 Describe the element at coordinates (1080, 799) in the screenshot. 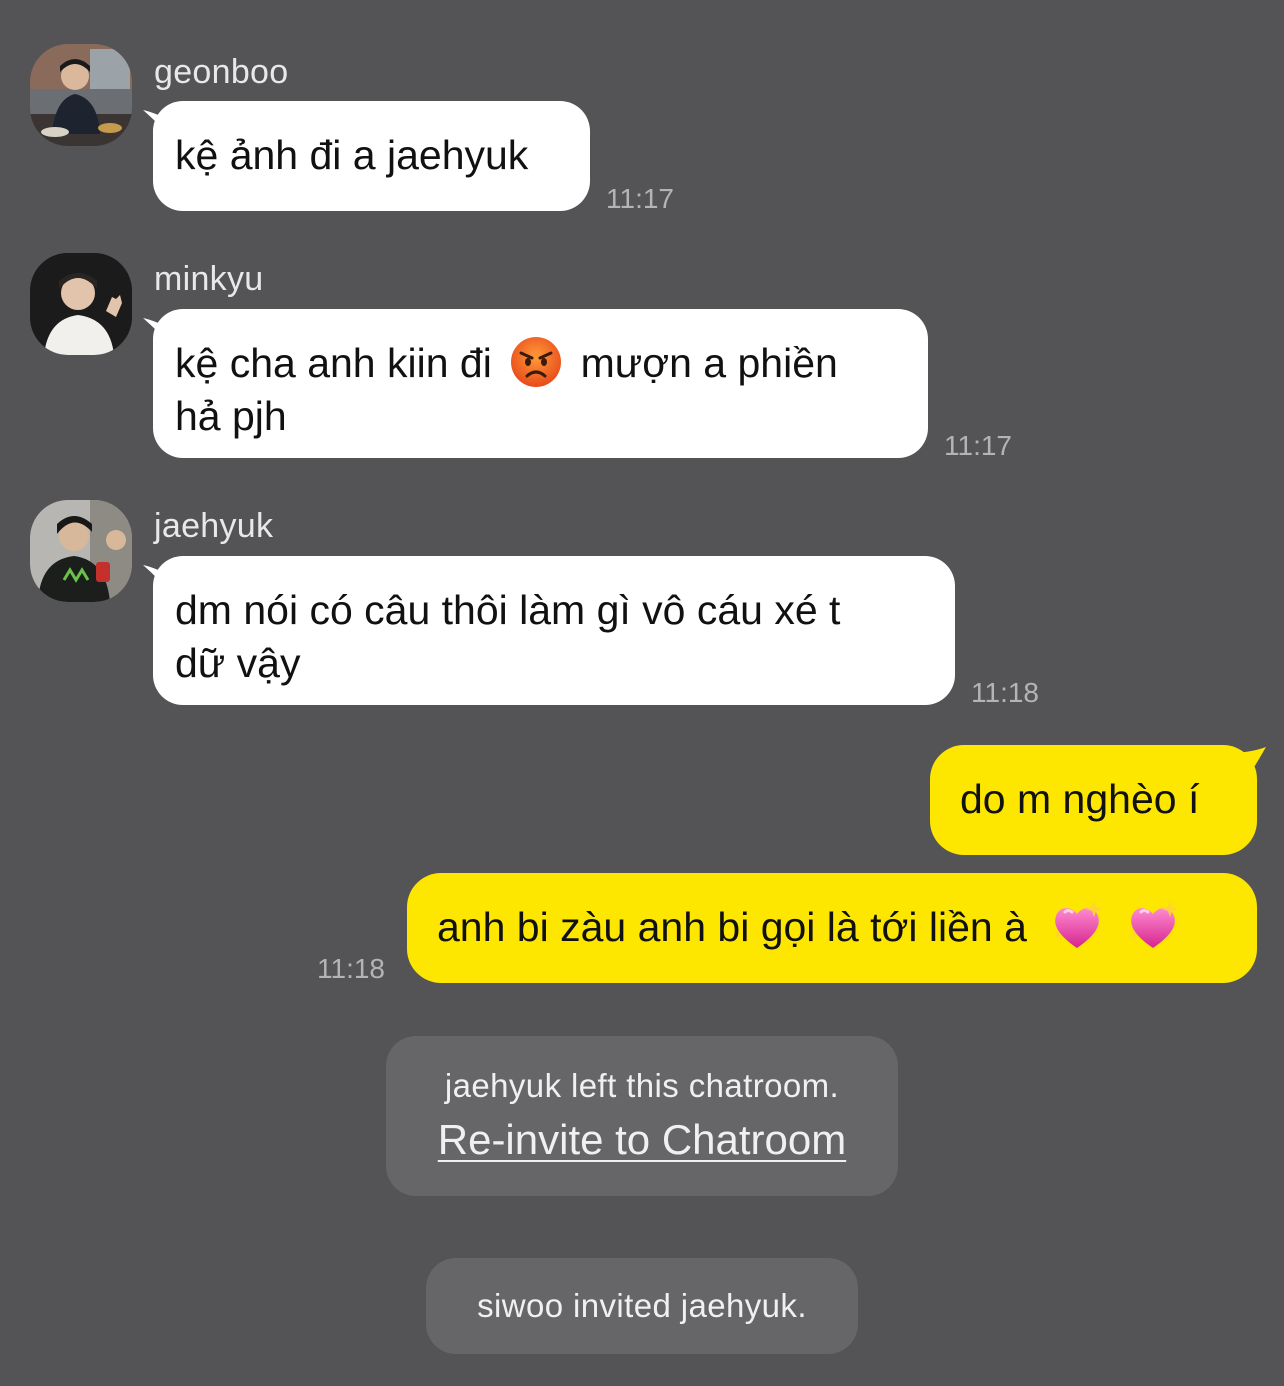

I see `message-text: do m nghèo í` at that location.